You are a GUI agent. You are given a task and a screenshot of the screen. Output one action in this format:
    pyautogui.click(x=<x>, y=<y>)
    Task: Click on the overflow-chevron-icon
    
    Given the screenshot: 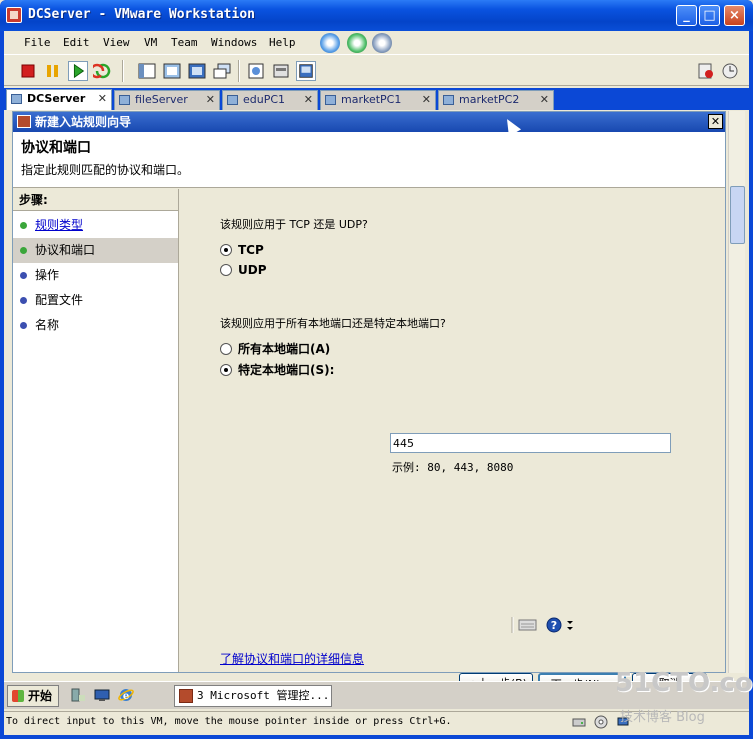 What is the action you would take?
    pyautogui.click(x=570, y=625)
    